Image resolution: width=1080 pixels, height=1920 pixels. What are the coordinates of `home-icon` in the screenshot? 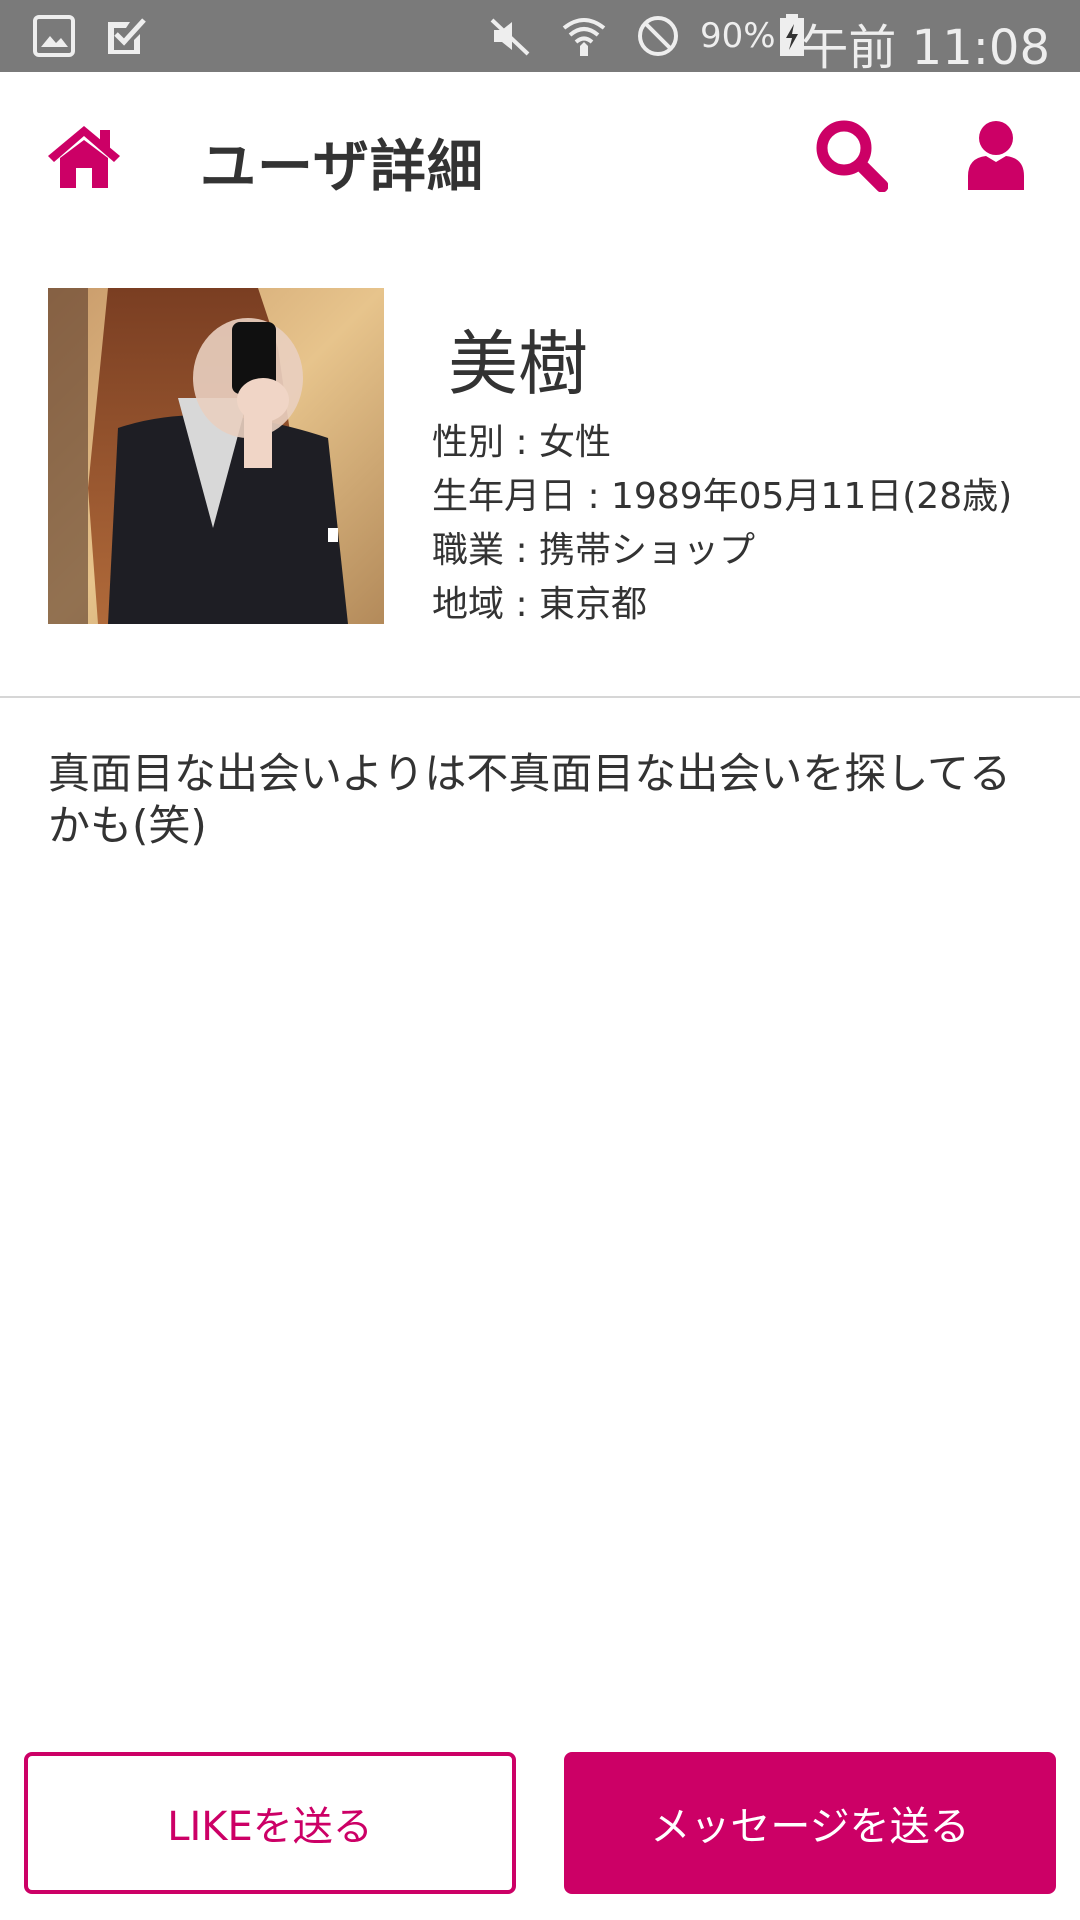 It's located at (84, 156).